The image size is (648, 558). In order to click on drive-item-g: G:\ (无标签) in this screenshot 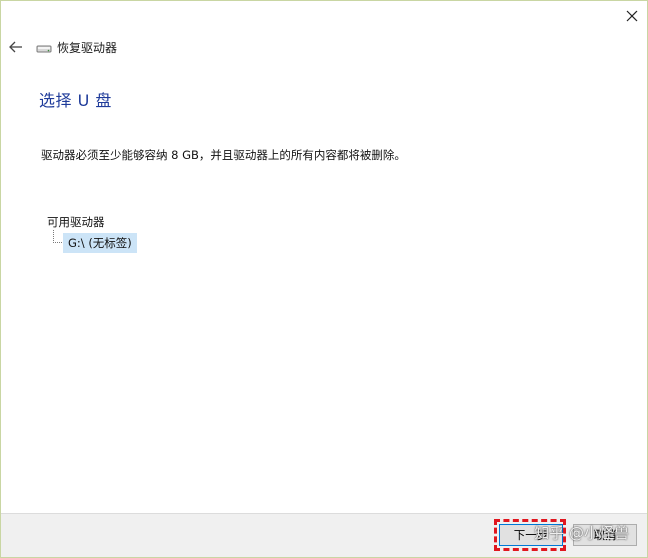, I will do `click(100, 243)`.